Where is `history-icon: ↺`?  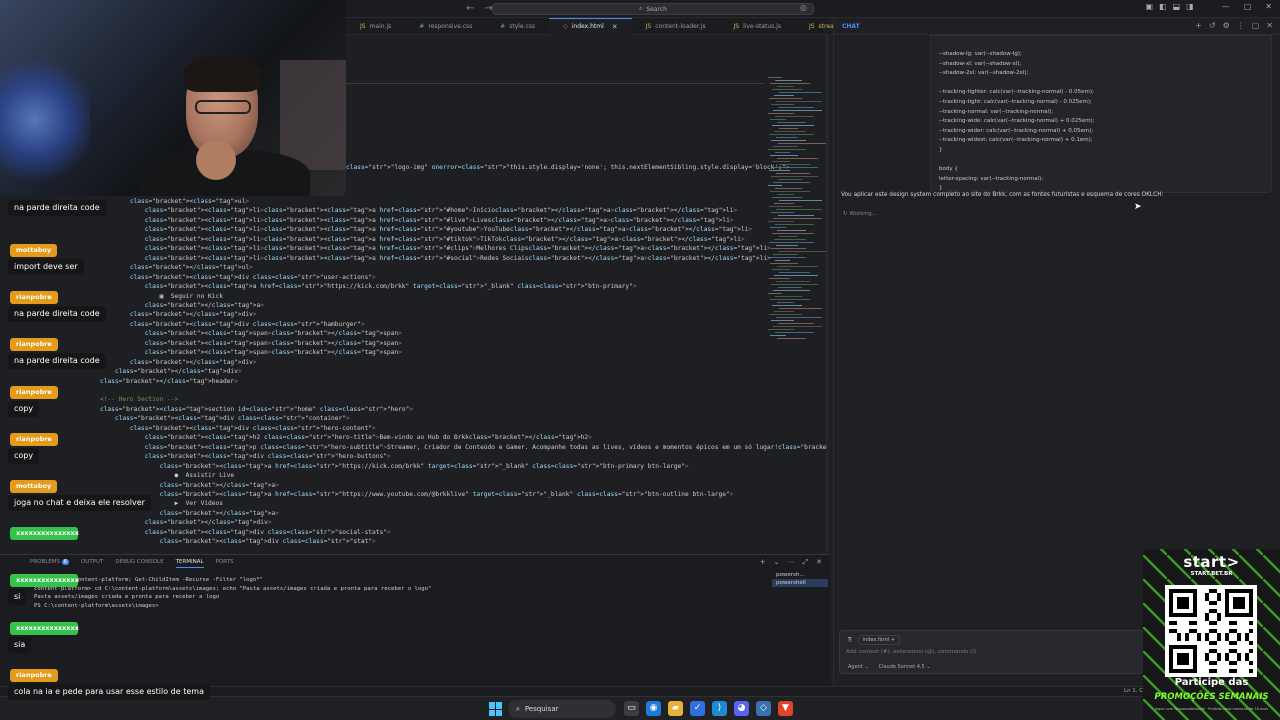 history-icon: ↺ is located at coordinates (1212, 25).